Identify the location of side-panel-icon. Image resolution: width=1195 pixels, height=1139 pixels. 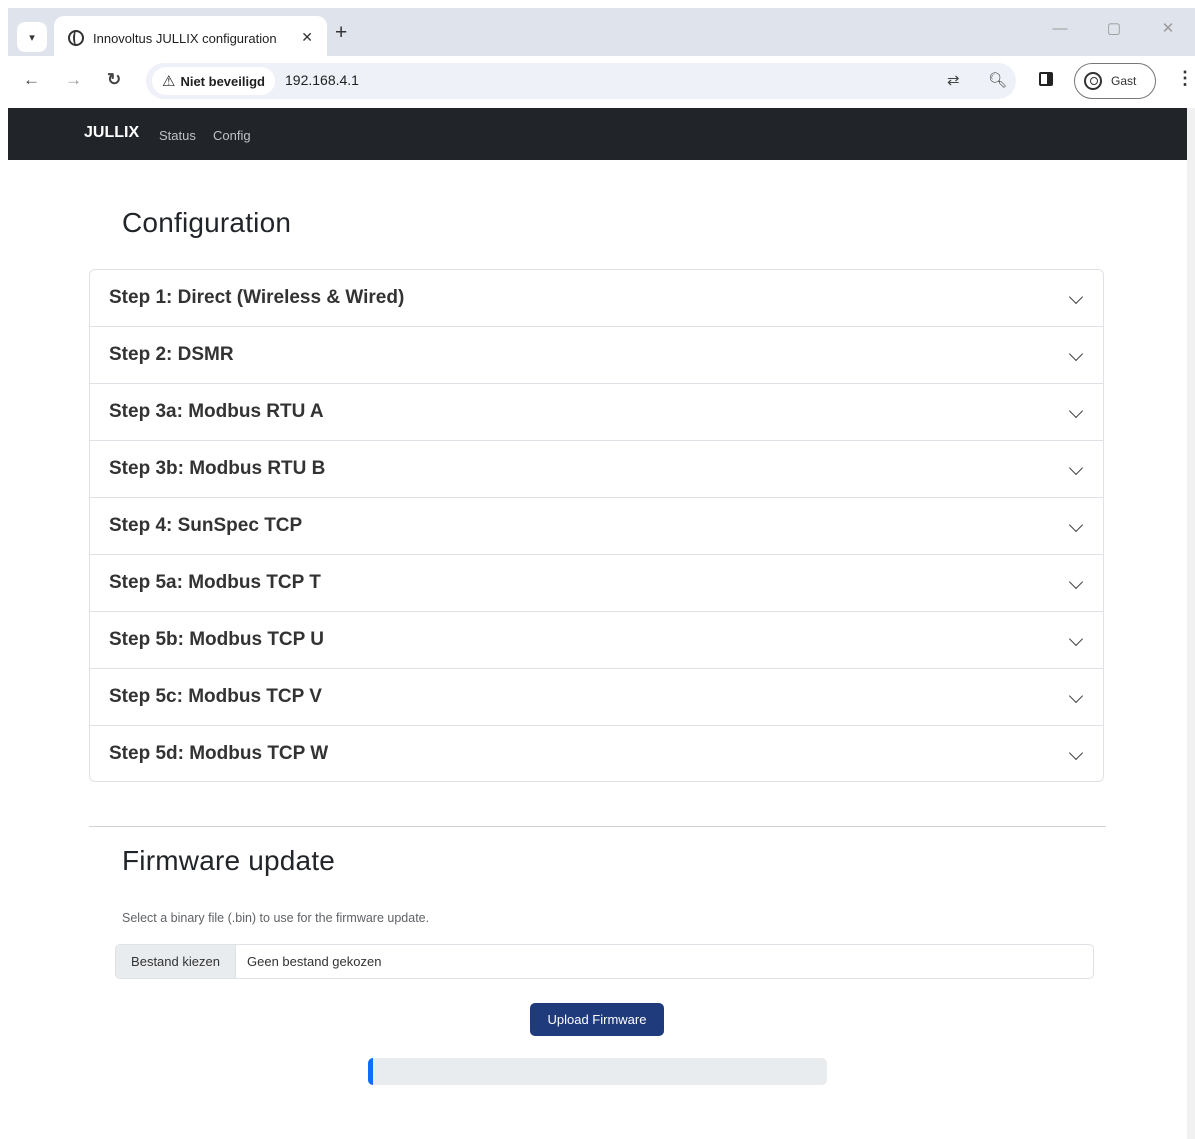
(1046, 79).